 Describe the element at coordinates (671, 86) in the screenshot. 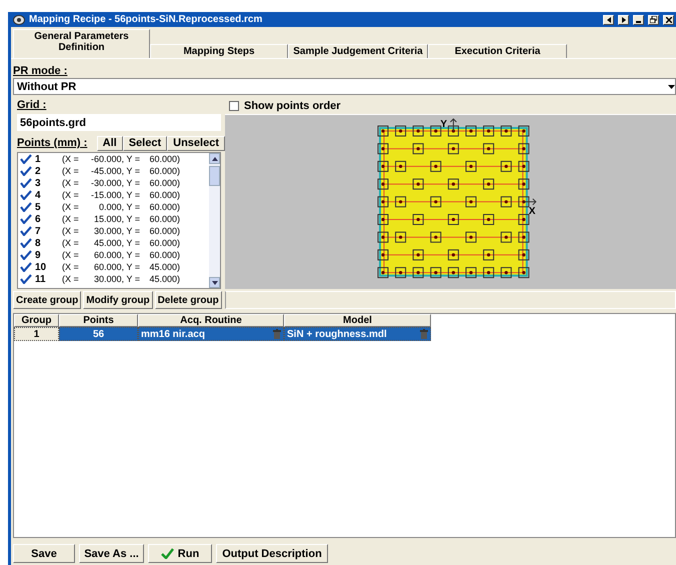

I see `dropdown-arrow-icon` at that location.